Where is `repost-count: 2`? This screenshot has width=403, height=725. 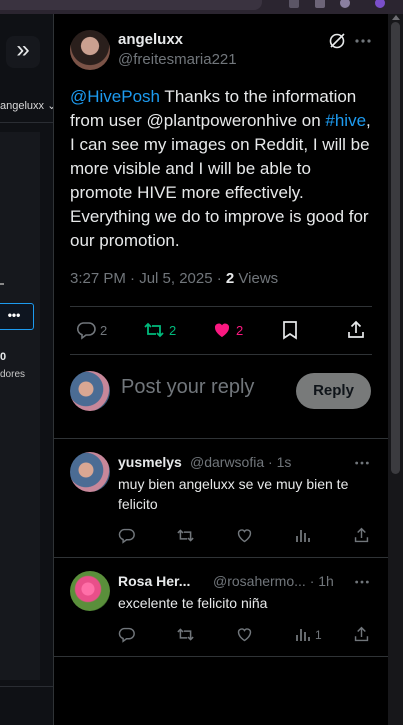
repost-count: 2 is located at coordinates (173, 330).